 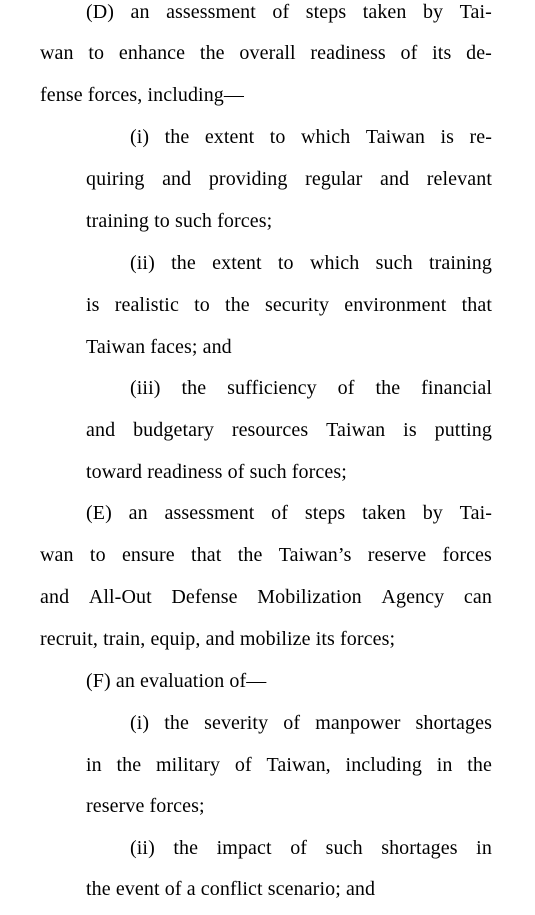 I want to click on clause-d-i-line-1: (i) the extent to which Taiwan is re-, so click(x=311, y=137).